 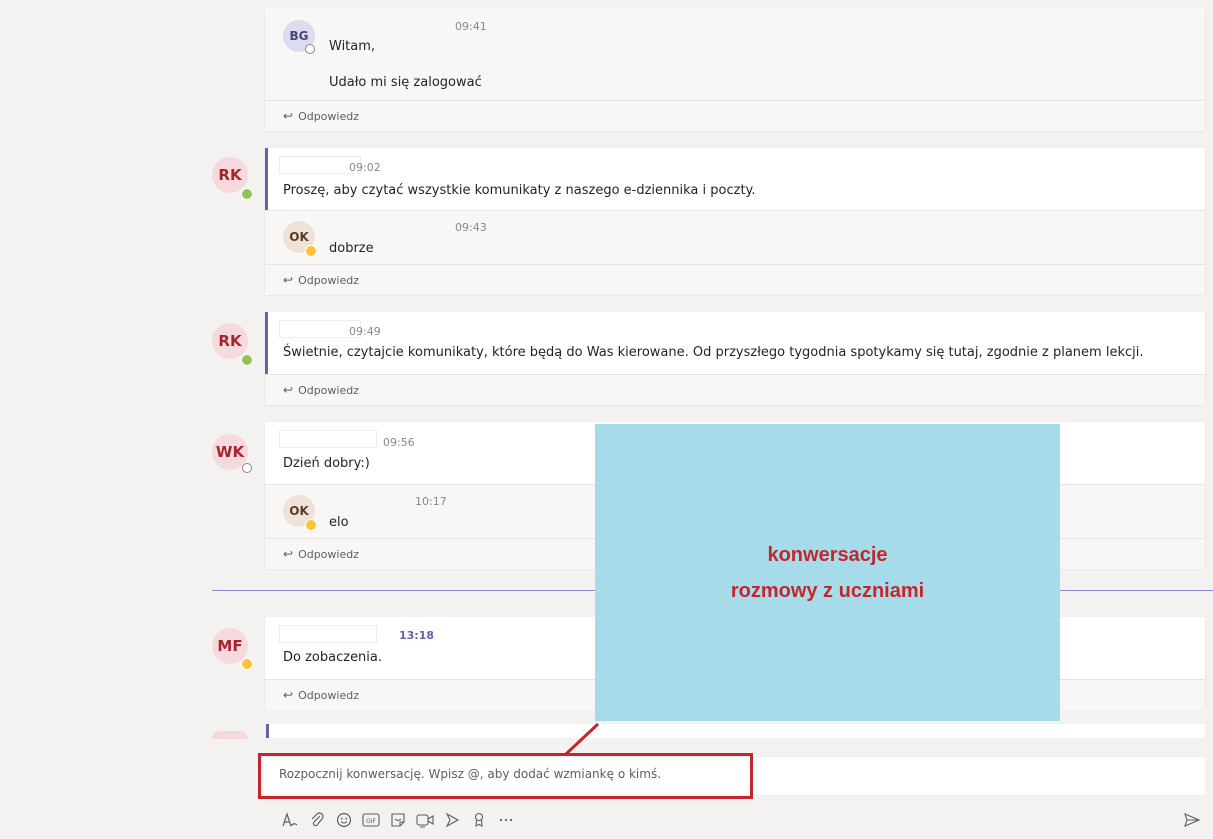 I want to click on annotation-subtitle: rozmowy z uczniami, so click(x=827, y=591).